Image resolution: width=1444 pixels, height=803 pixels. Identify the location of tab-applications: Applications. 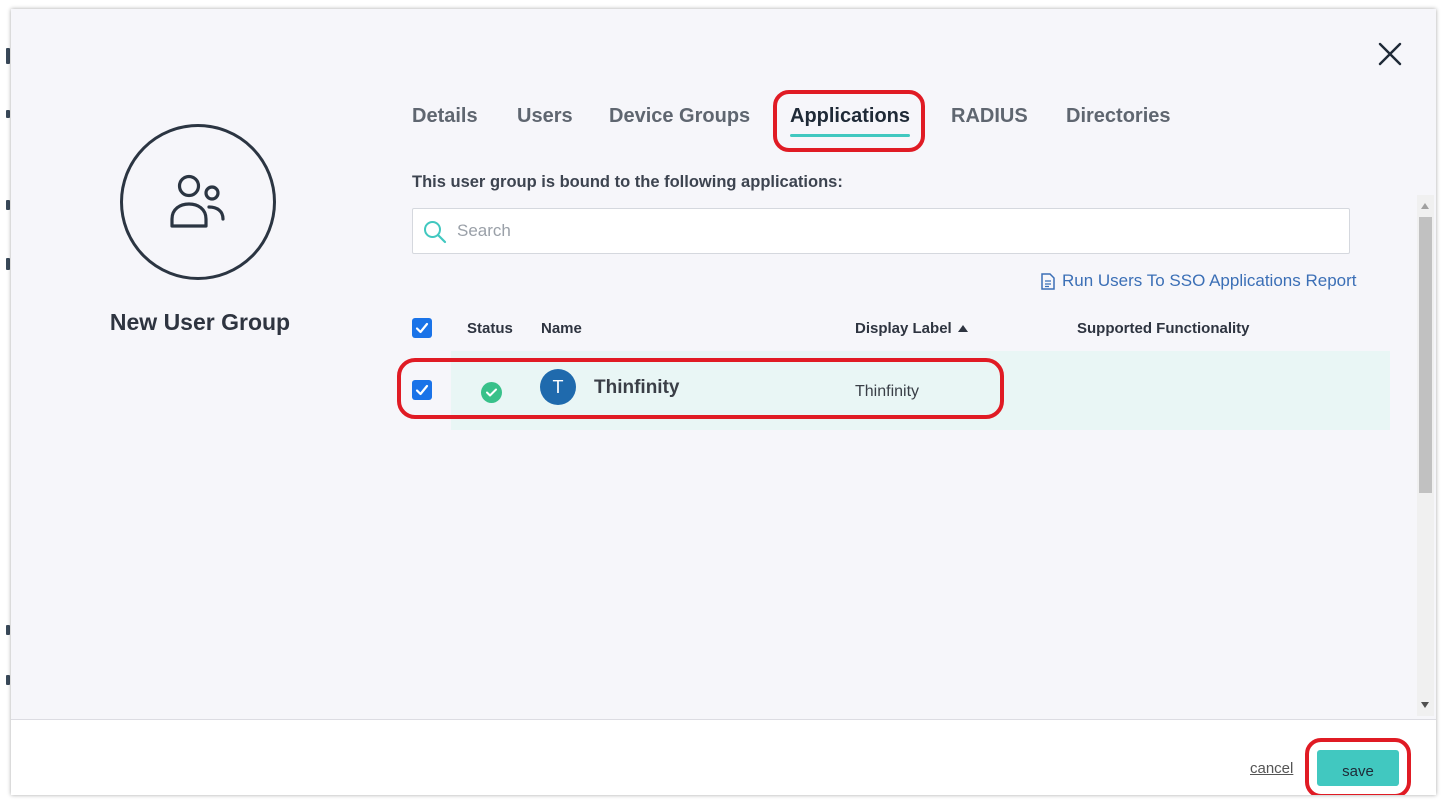
(850, 121).